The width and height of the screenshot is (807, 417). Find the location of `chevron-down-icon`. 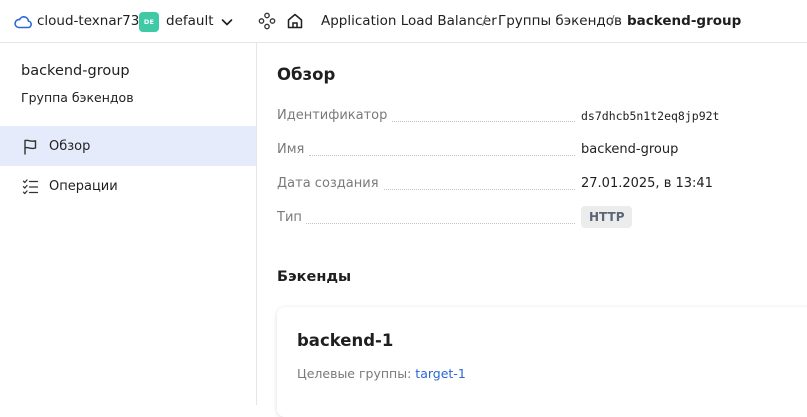

chevron-down-icon is located at coordinates (227, 22).